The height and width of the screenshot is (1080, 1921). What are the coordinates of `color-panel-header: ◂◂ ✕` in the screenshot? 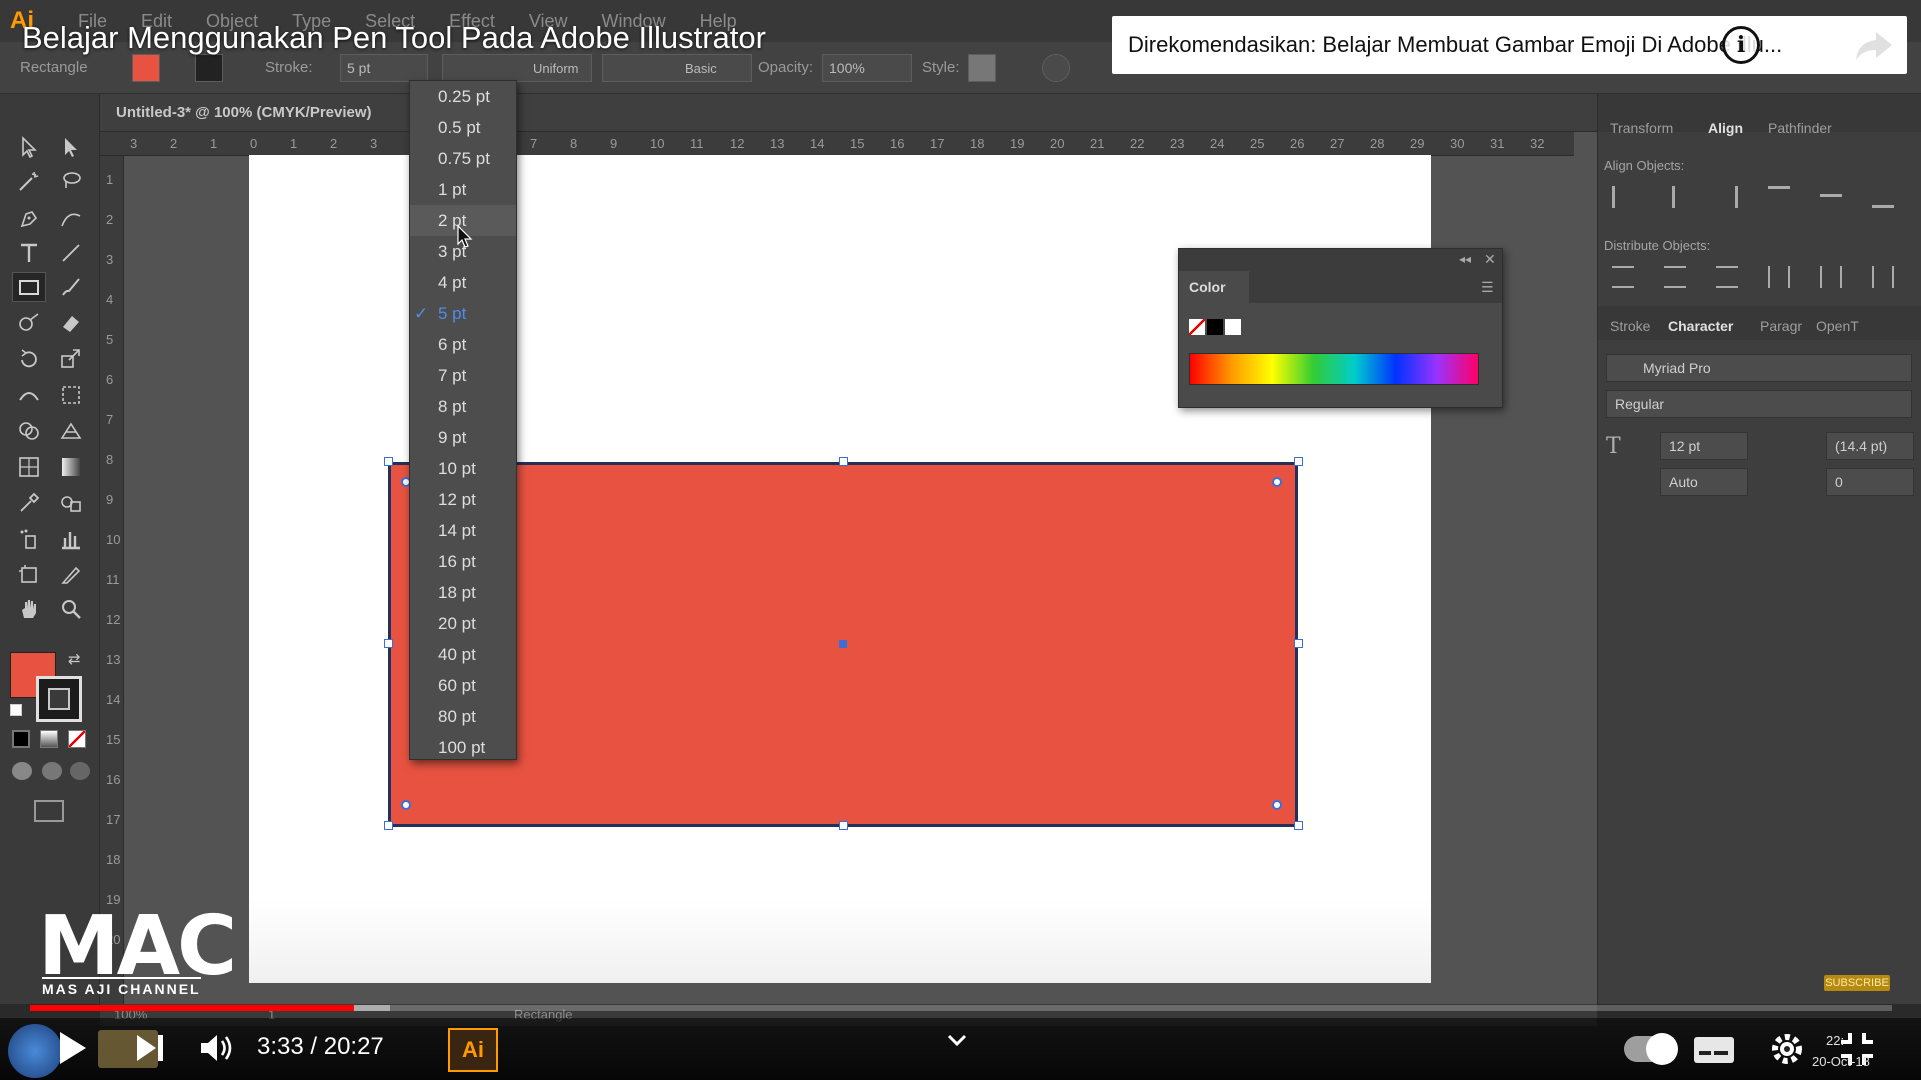 It's located at (1340, 260).